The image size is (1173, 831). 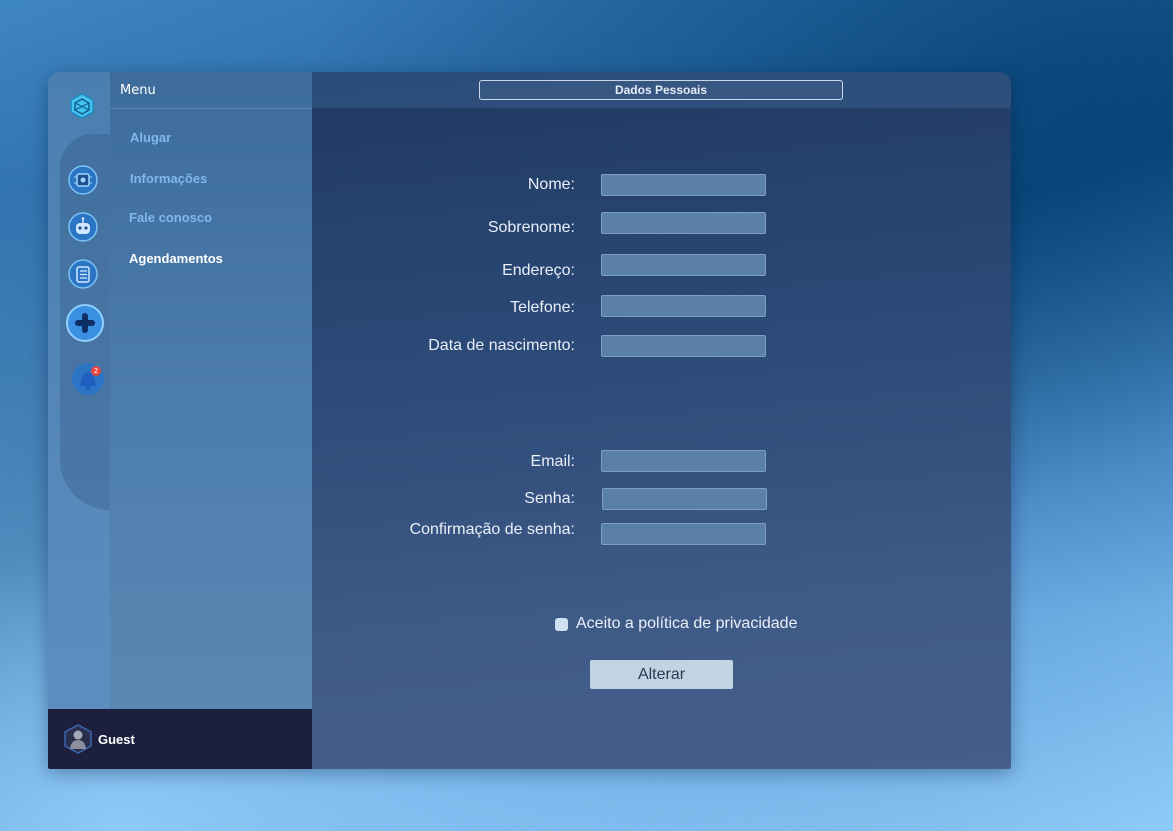 What do you see at coordinates (168, 178) in the screenshot?
I see `menu-item-informacoes: Informações` at bounding box center [168, 178].